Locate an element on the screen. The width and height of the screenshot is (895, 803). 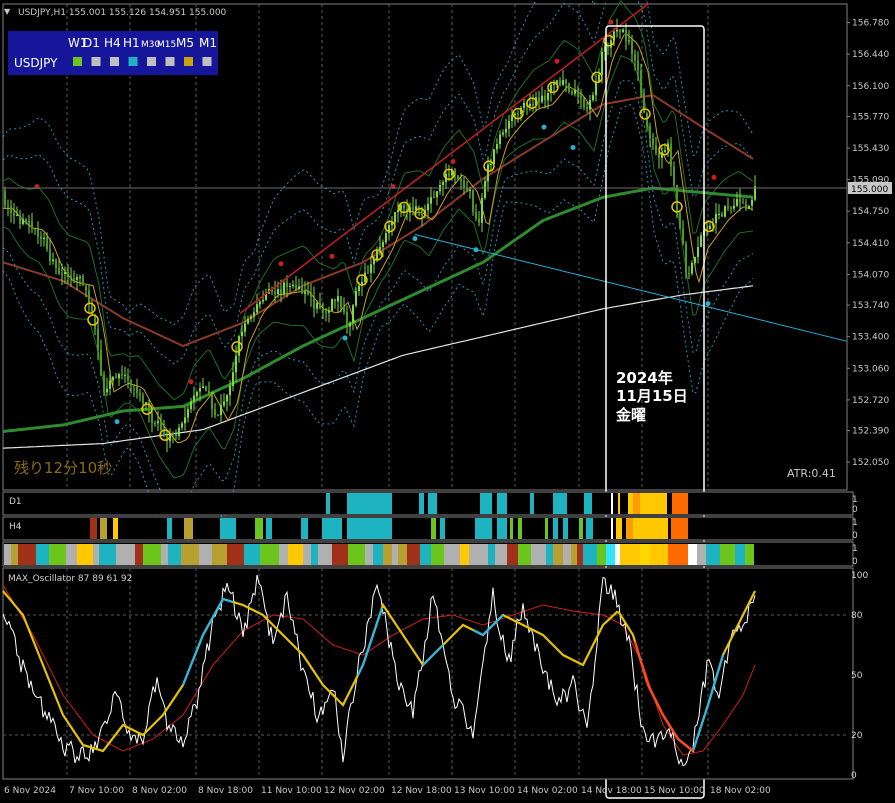
strength-h4-label: H4 is located at coordinates (15, 527).